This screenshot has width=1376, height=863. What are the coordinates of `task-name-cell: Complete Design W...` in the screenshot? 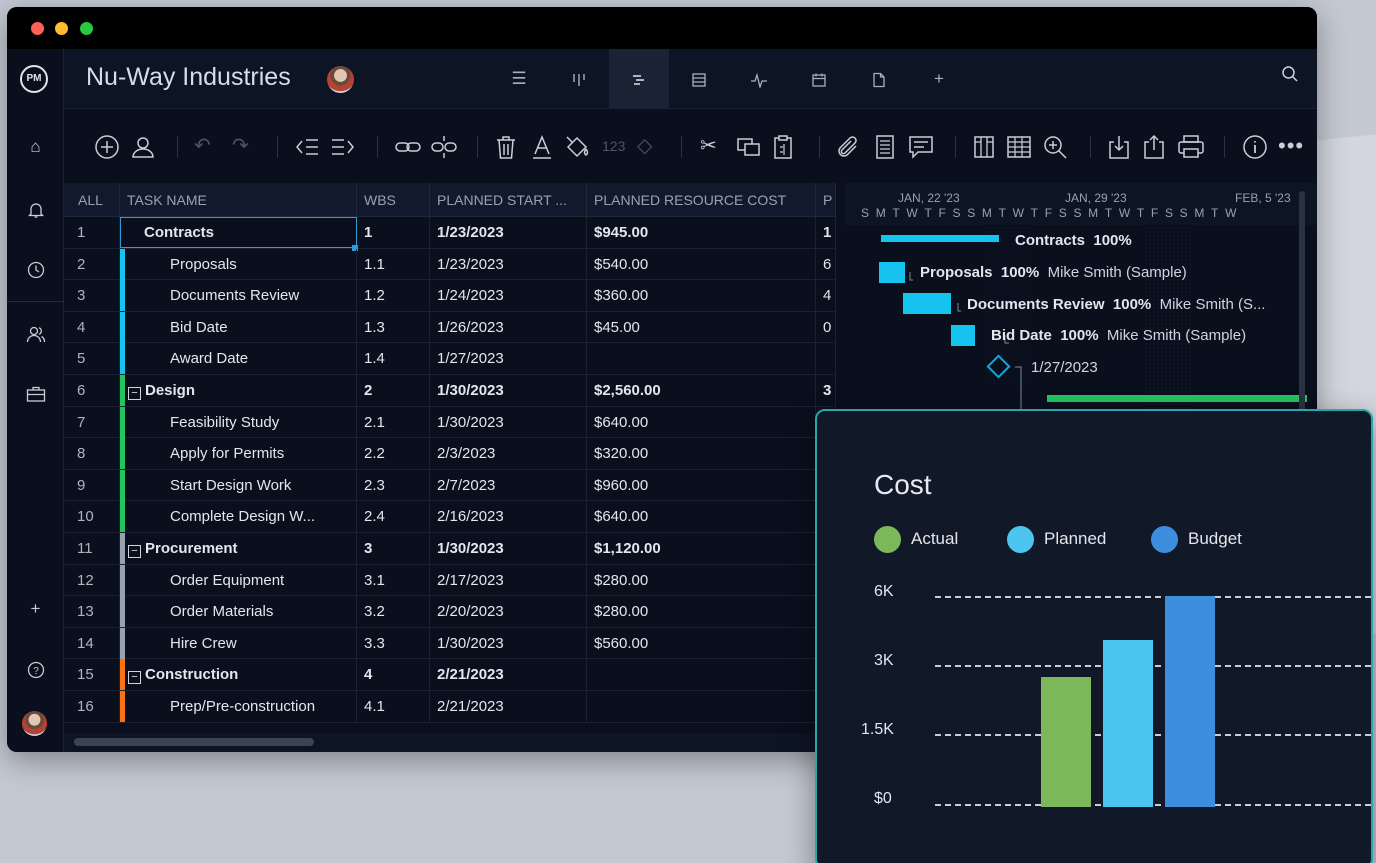 It's located at (238, 517).